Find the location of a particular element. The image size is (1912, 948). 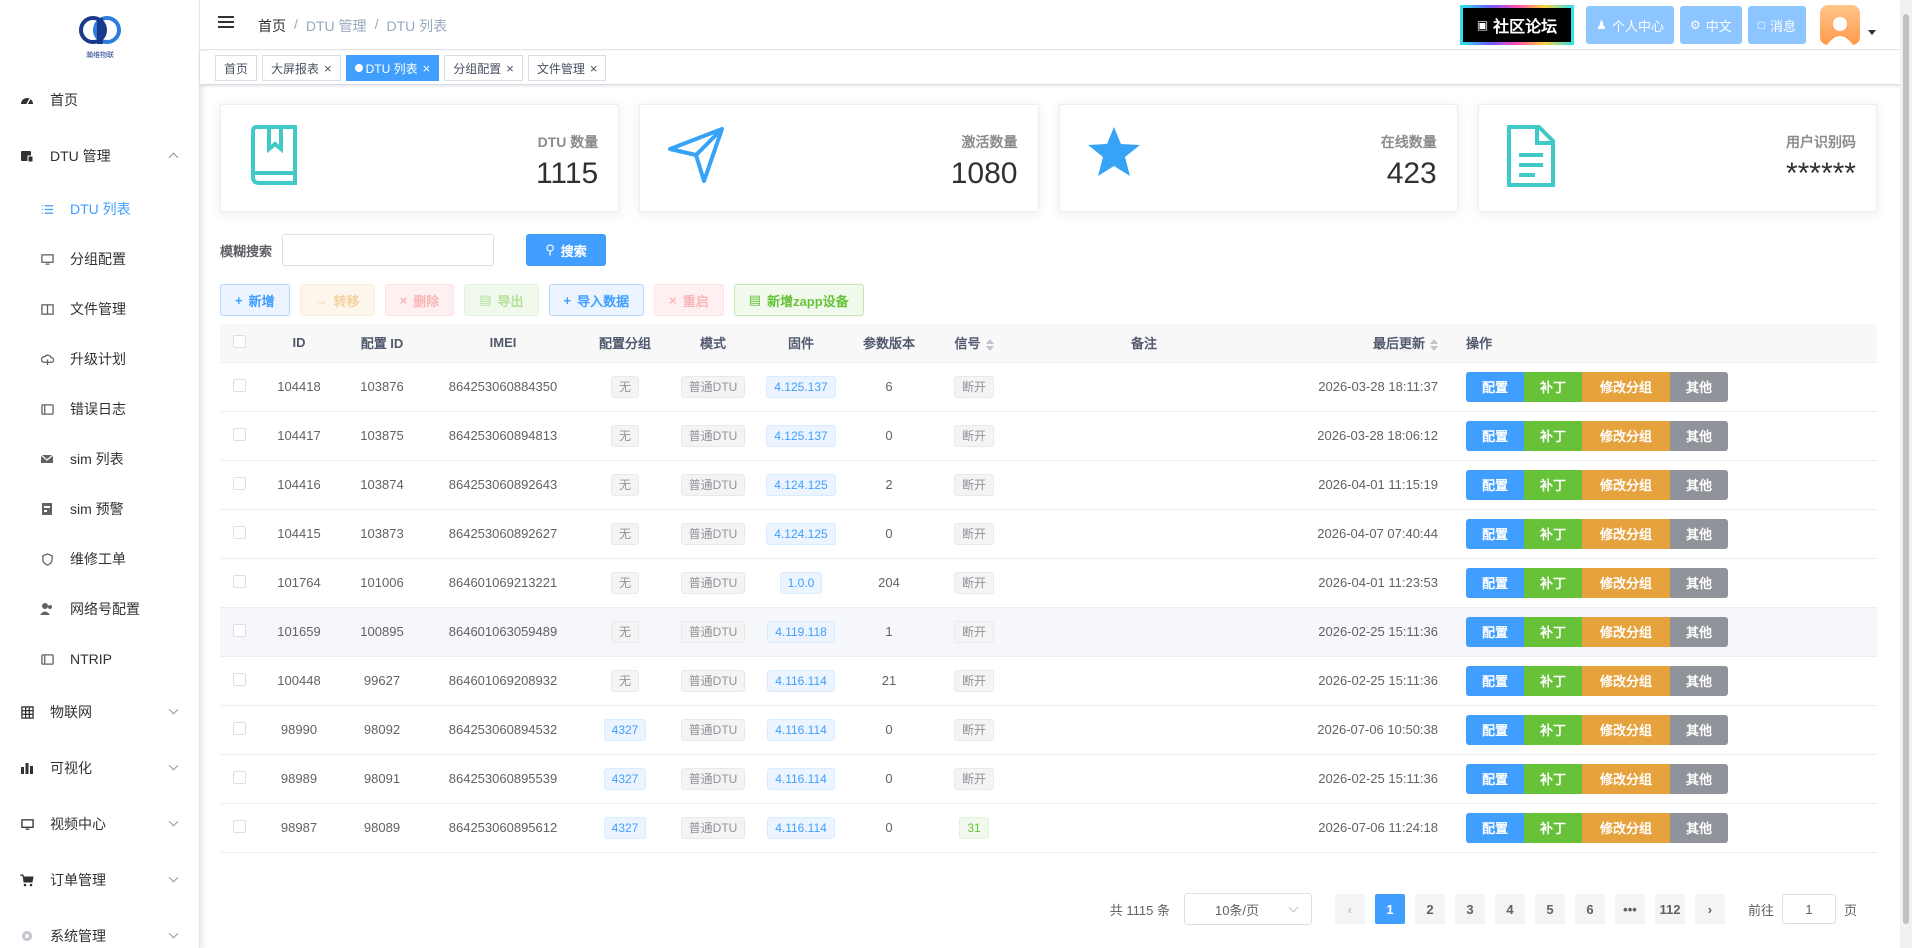

page-button: 4 is located at coordinates (1509, 909).